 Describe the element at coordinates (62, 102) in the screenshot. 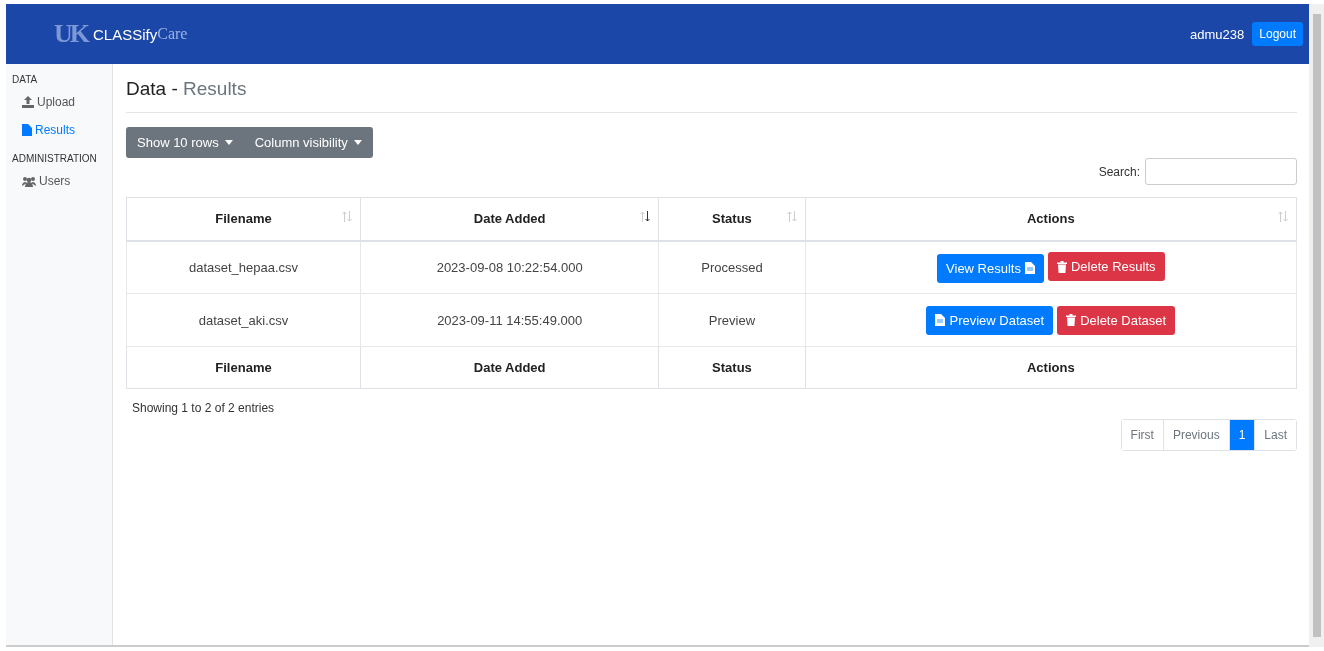

I see `sidebar-item: Upload` at that location.